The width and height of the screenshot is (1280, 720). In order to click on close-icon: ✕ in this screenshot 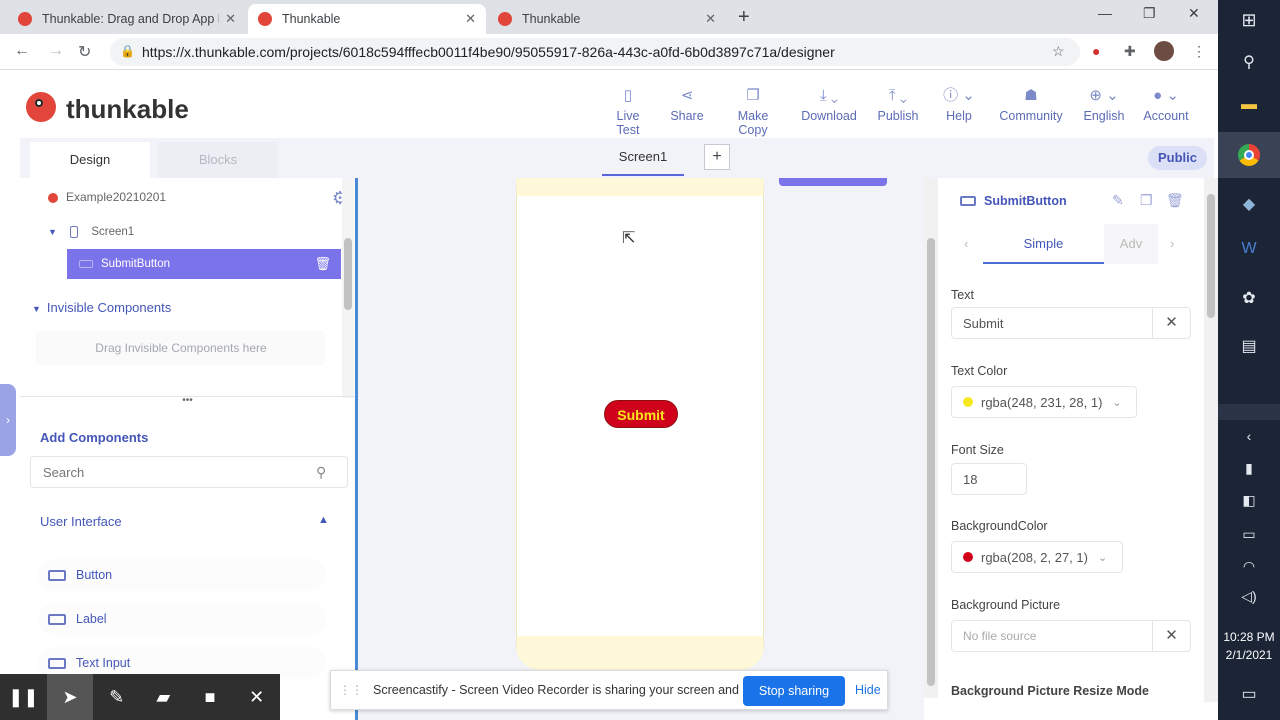, I will do `click(256, 697)`.